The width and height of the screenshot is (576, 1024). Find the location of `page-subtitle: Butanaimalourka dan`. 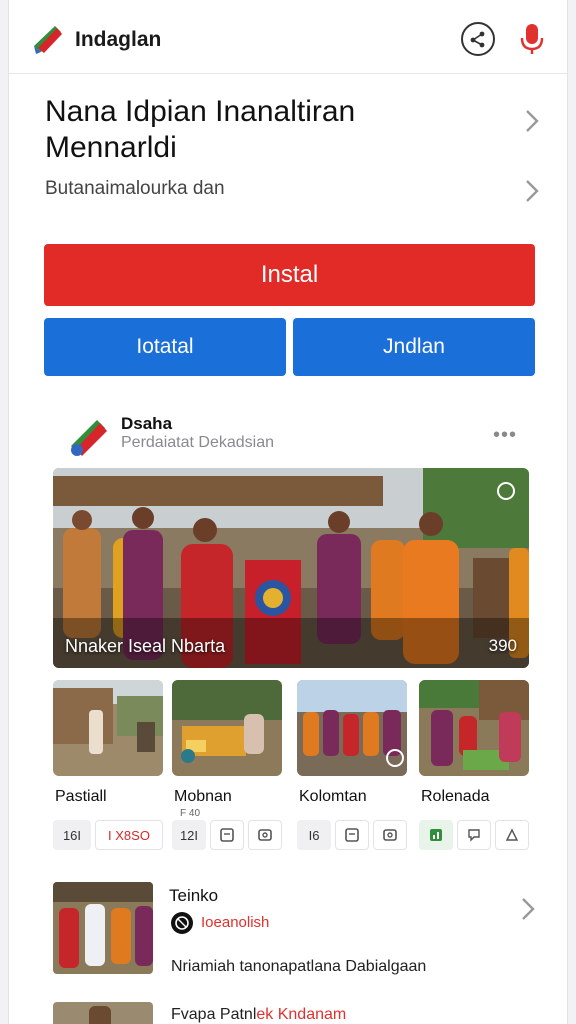

page-subtitle: Butanaimalourka dan is located at coordinates (135, 188).